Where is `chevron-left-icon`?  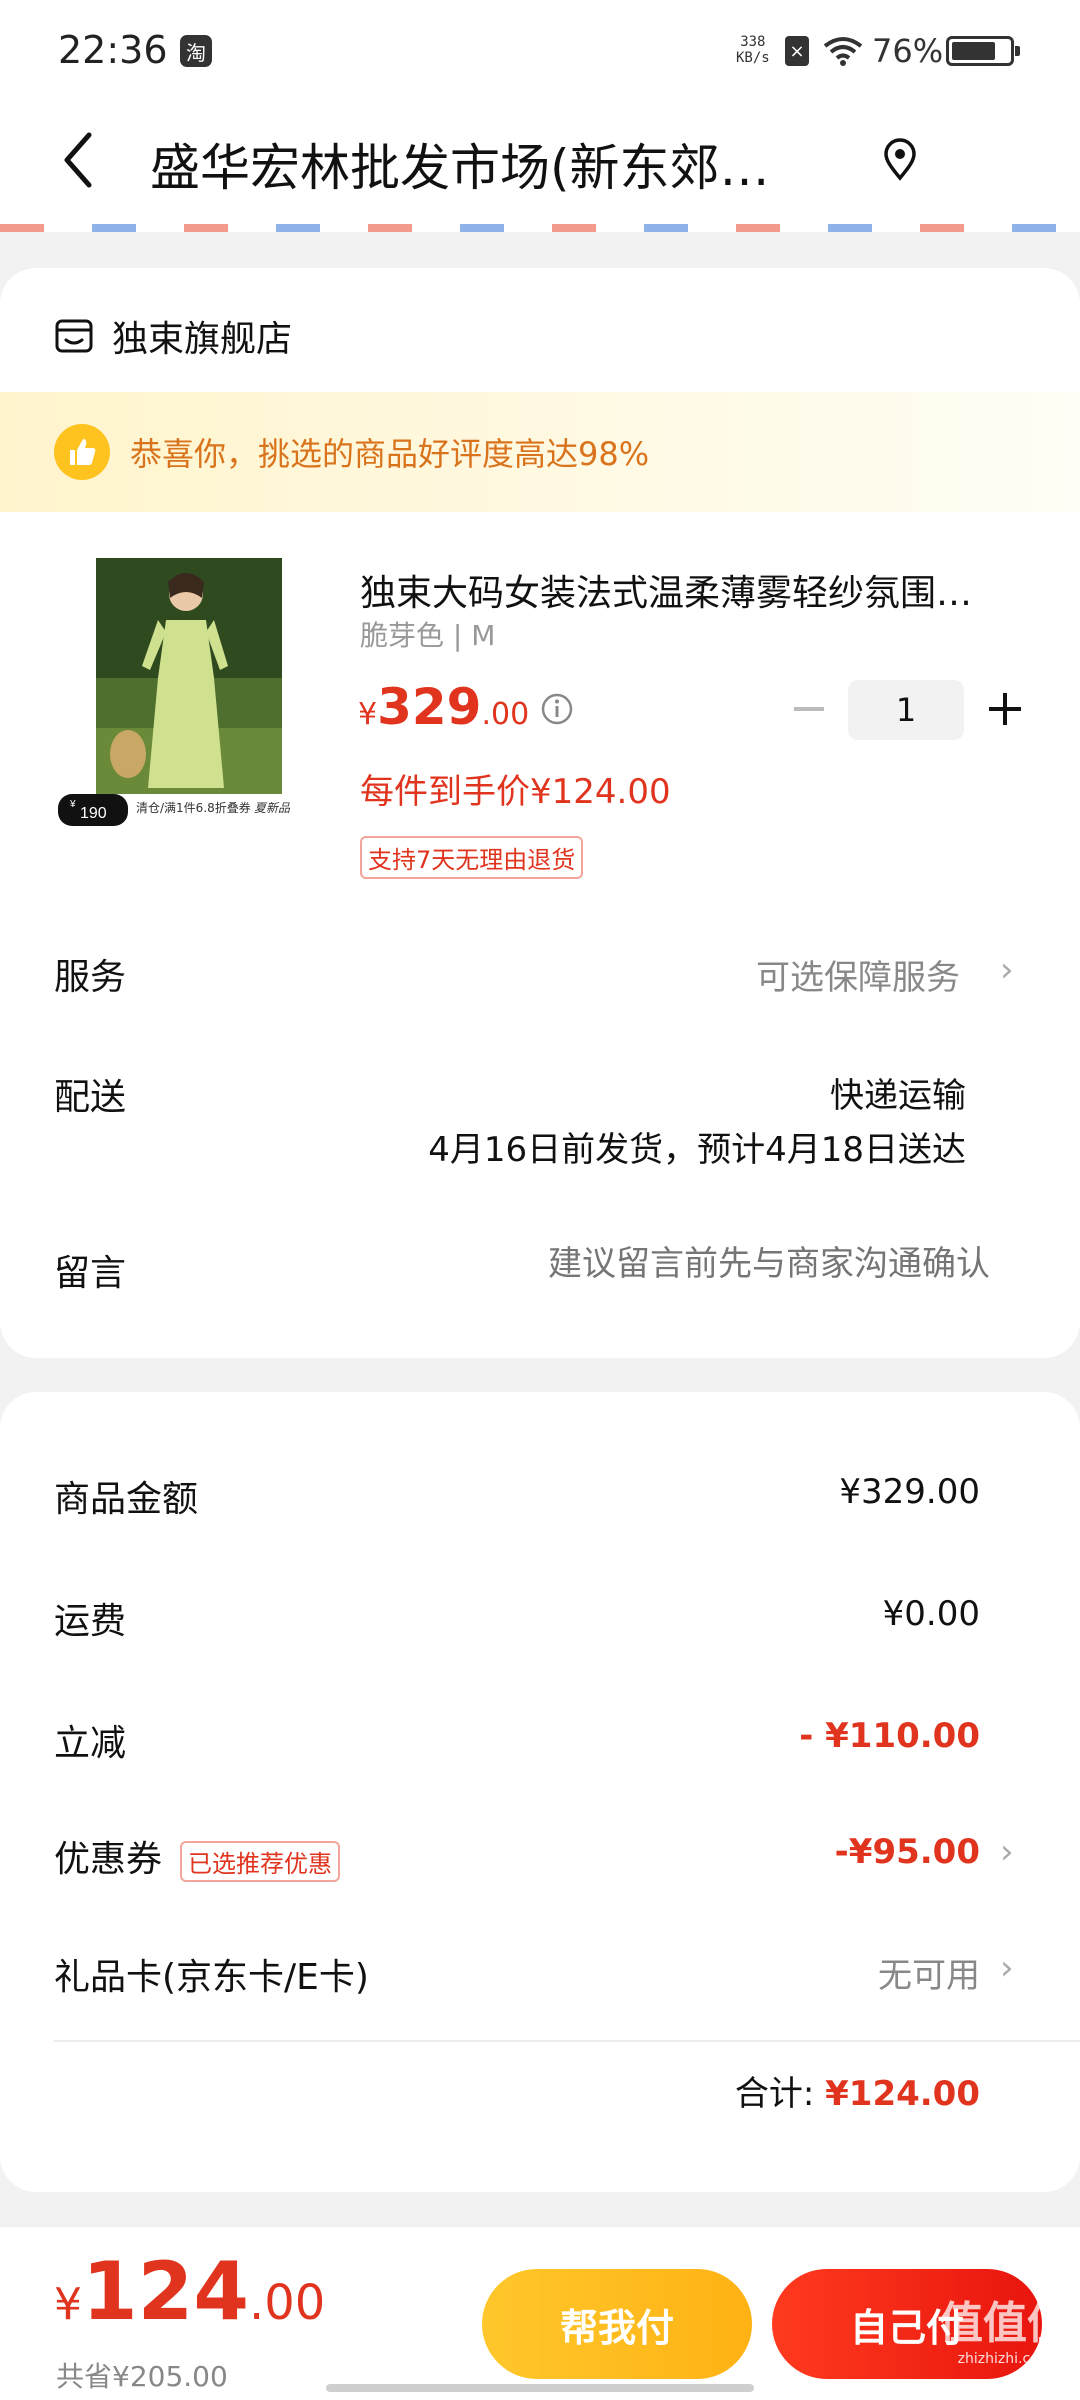
chevron-left-icon is located at coordinates (78, 160).